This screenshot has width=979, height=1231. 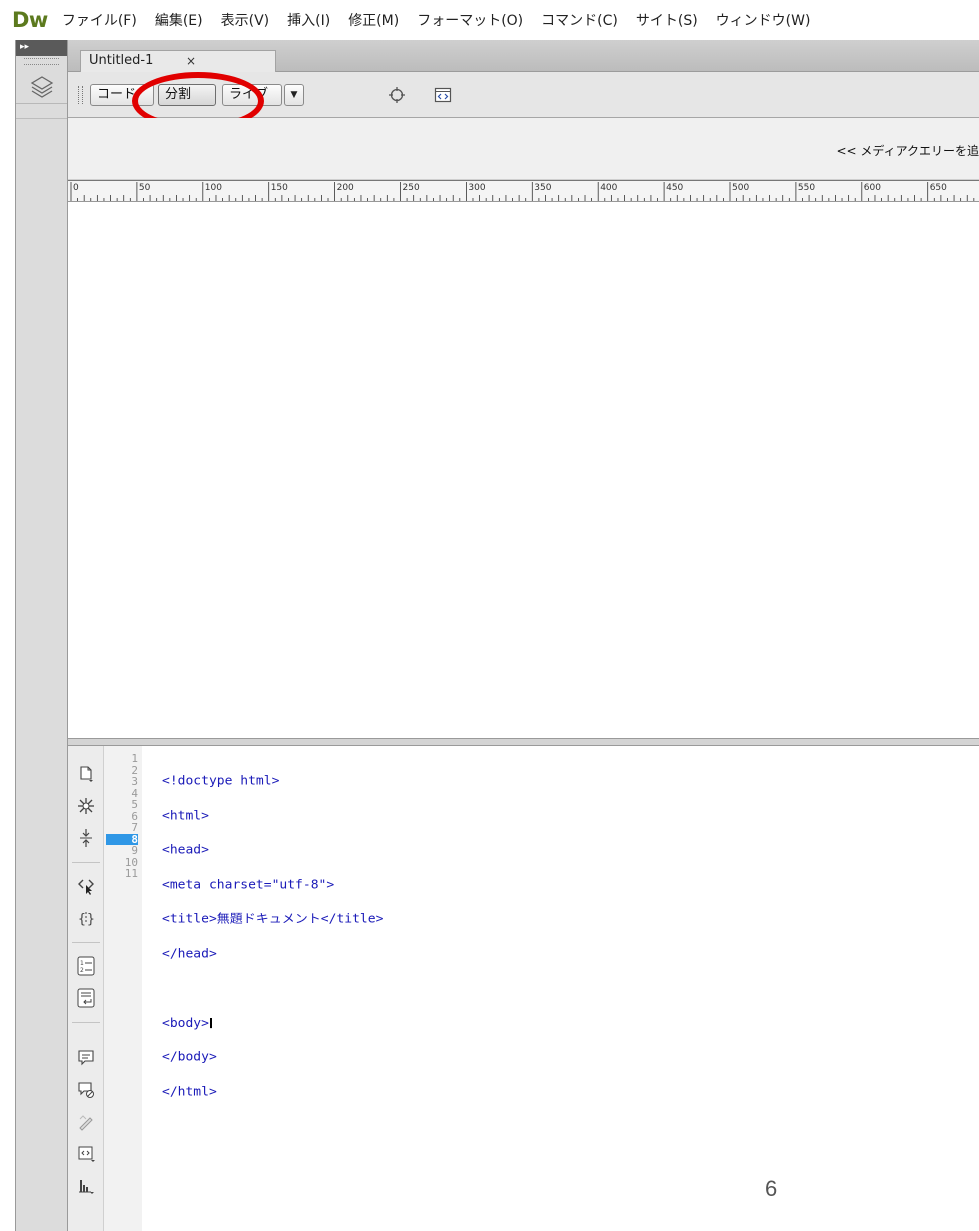 I want to click on code-line: <title>無題ドキュメント</title>, so click(x=273, y=919).